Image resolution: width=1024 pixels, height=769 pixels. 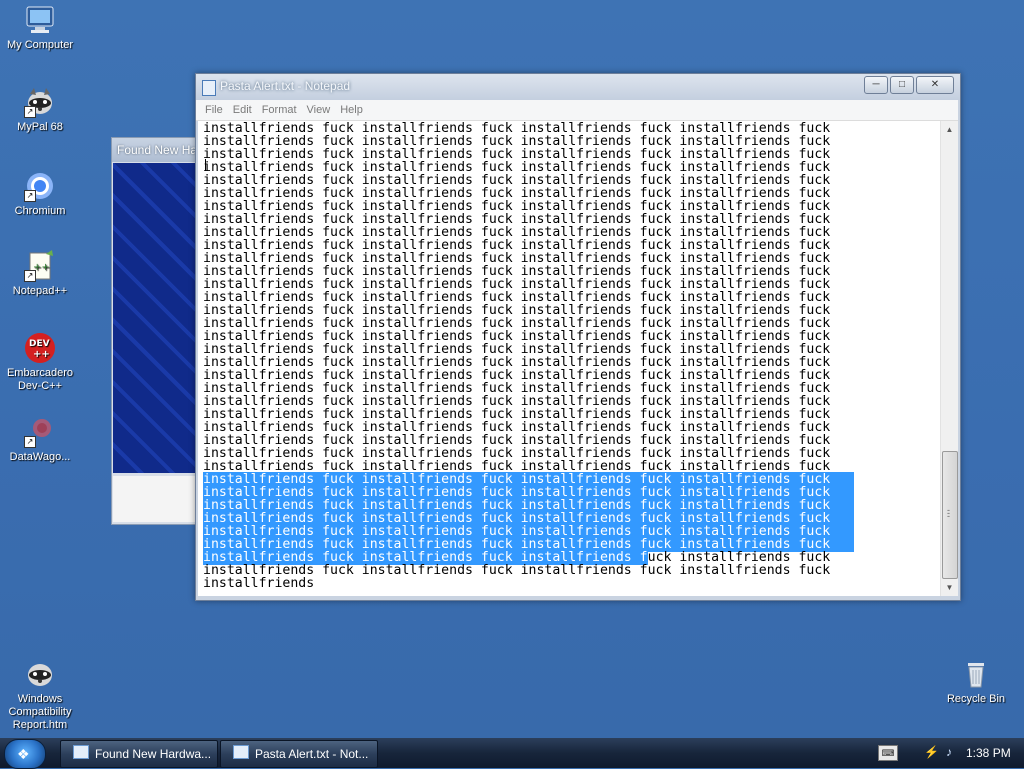 What do you see at coordinates (949, 587) in the screenshot?
I see `scroll-down-icon: ▼` at bounding box center [949, 587].